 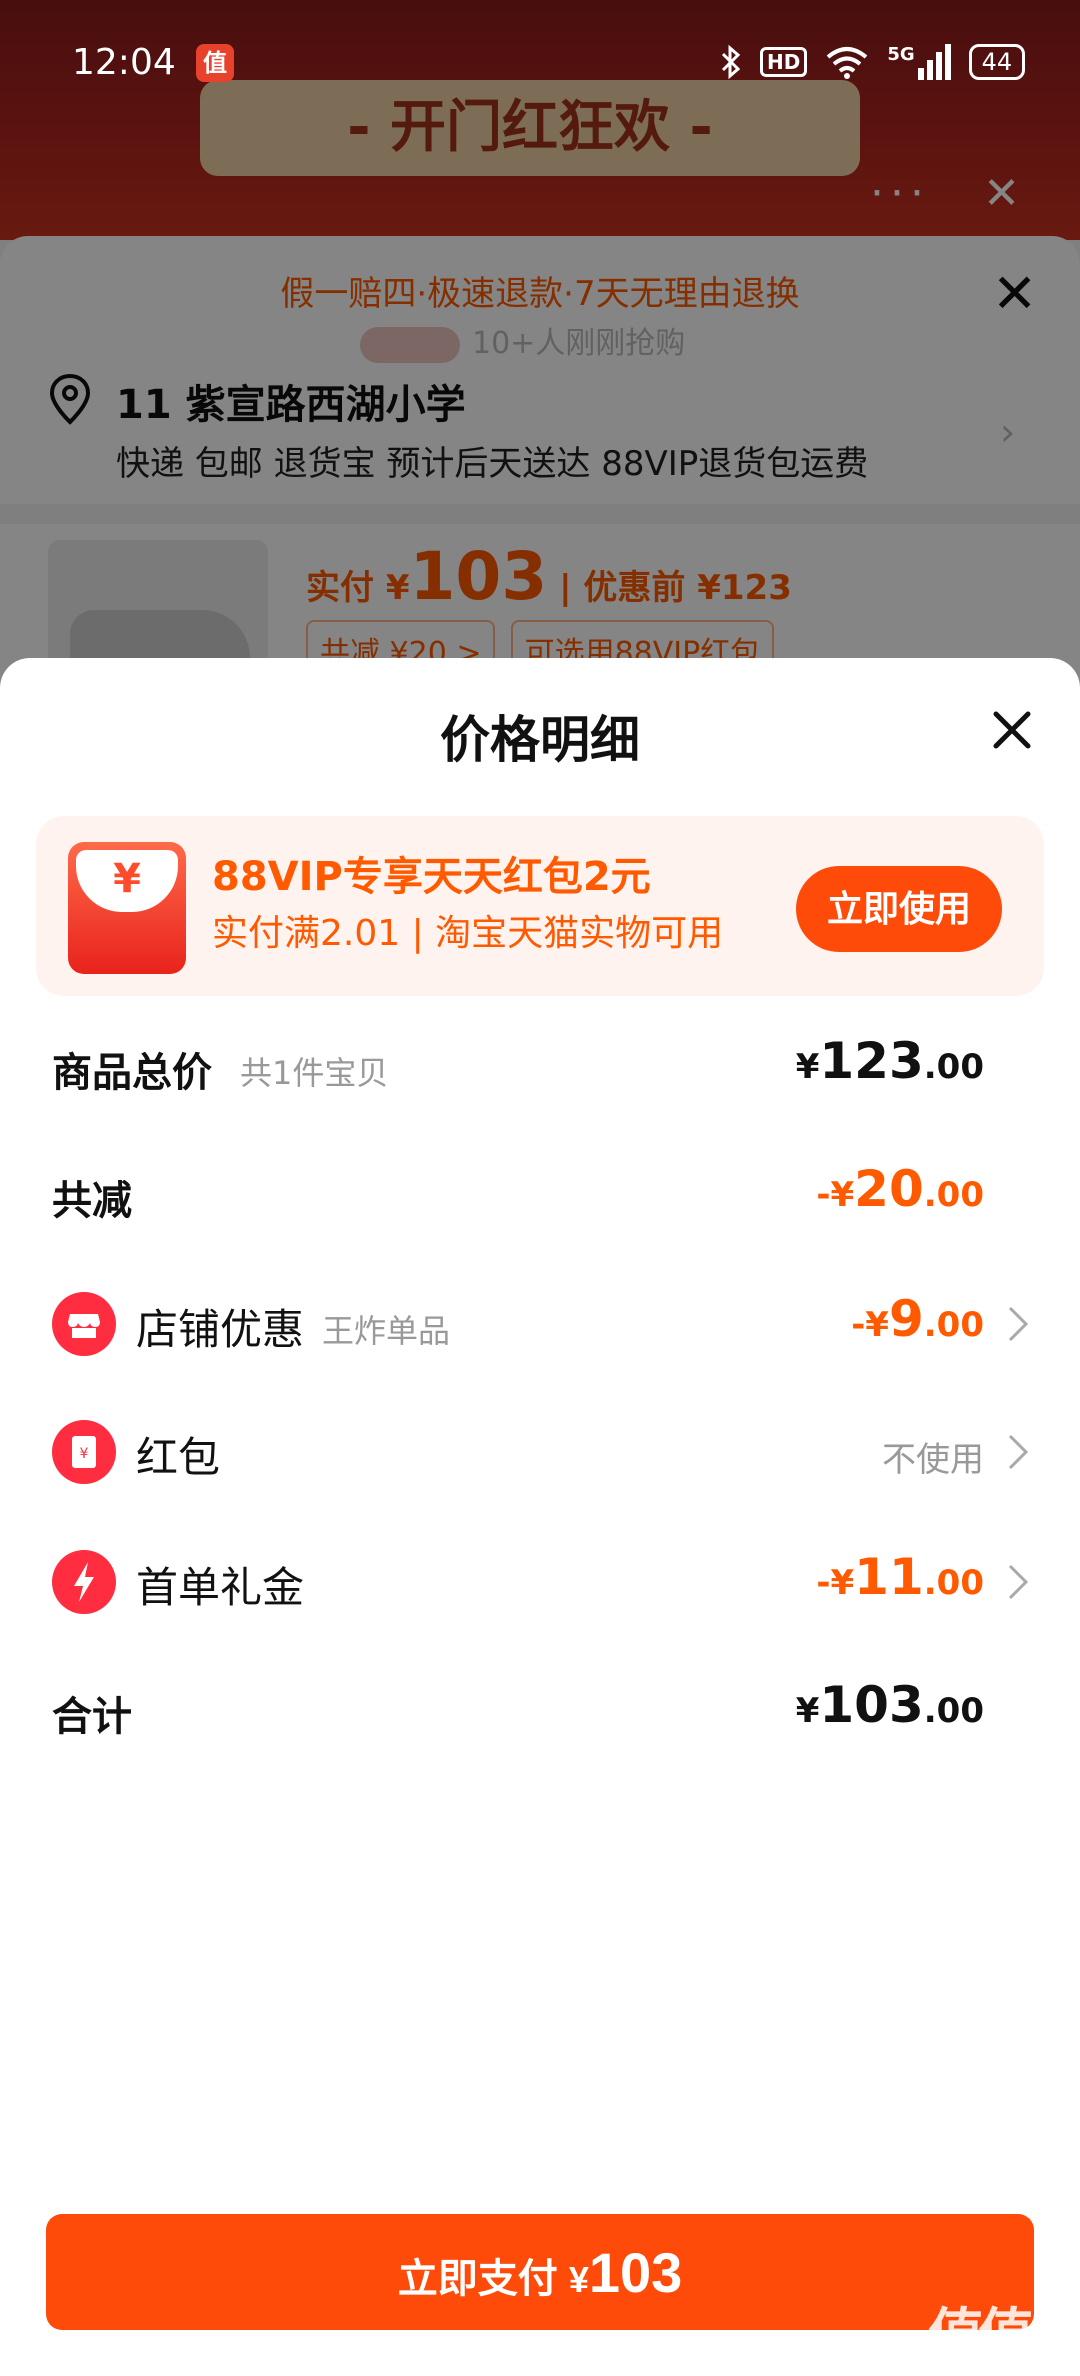 I want to click on row-amount: -¥9.00, so click(x=917, y=1319).